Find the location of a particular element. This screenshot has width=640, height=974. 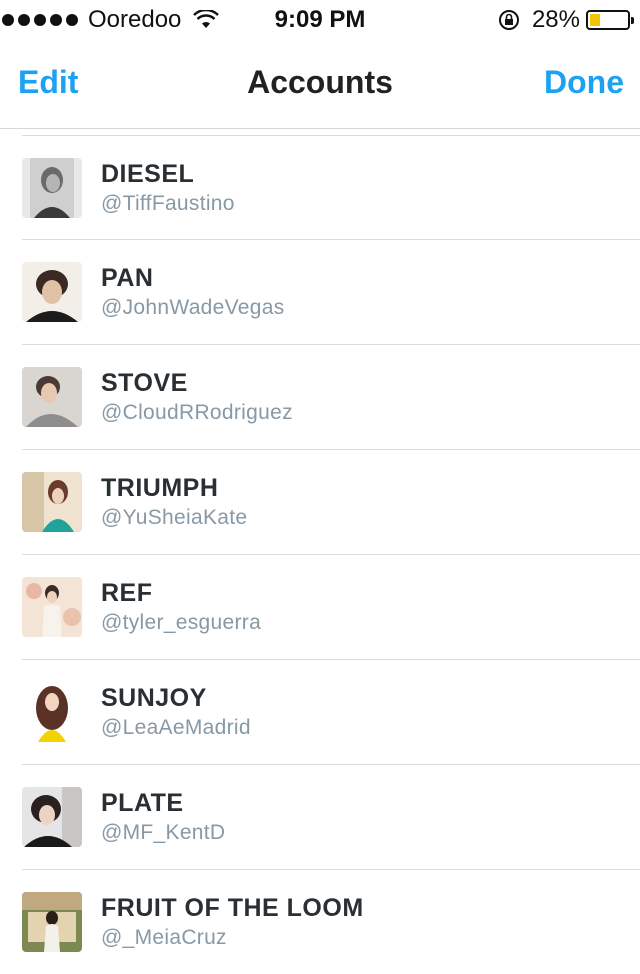

account-row-sunjoy: SUNJOY @LeaAeMadrid is located at coordinates (331, 711).